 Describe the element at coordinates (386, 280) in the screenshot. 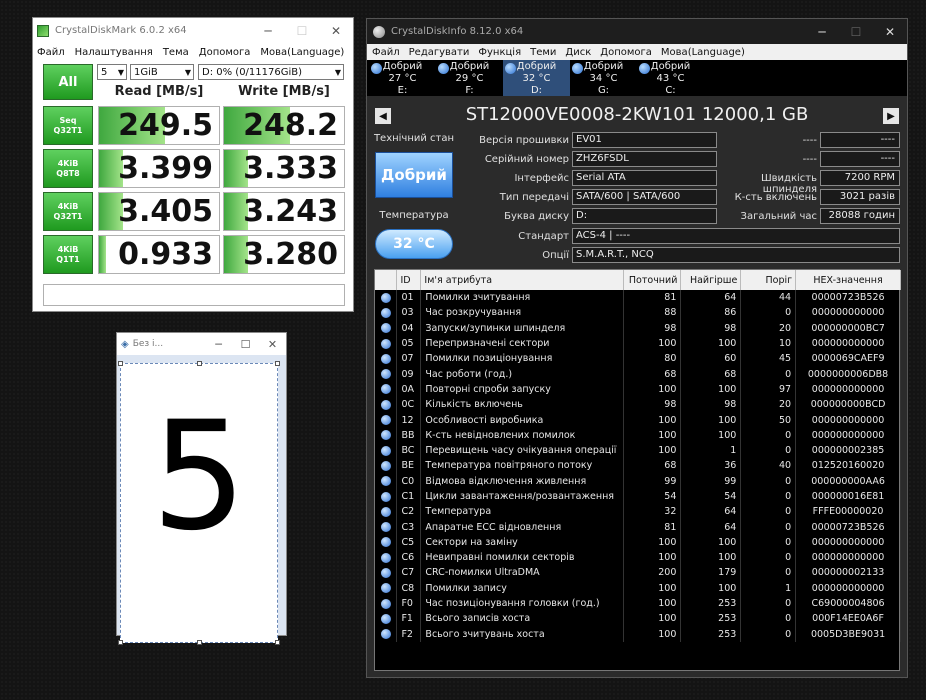

I see `header-status` at that location.